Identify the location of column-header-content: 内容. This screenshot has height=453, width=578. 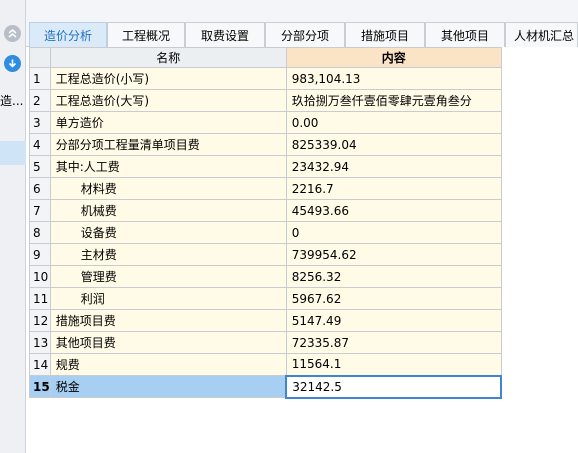
(393, 57).